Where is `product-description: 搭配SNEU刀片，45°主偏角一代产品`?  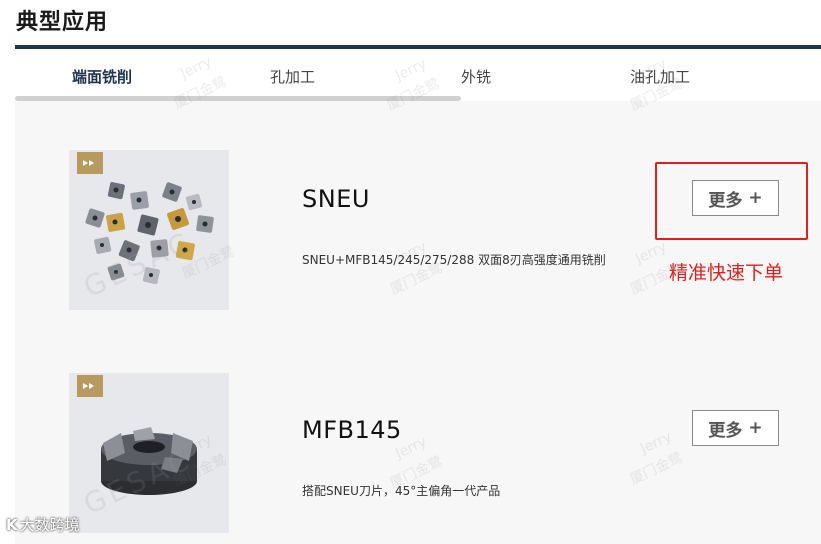
product-description: 搭配SNEU刀片，45°主偏角一代产品 is located at coordinates (401, 491).